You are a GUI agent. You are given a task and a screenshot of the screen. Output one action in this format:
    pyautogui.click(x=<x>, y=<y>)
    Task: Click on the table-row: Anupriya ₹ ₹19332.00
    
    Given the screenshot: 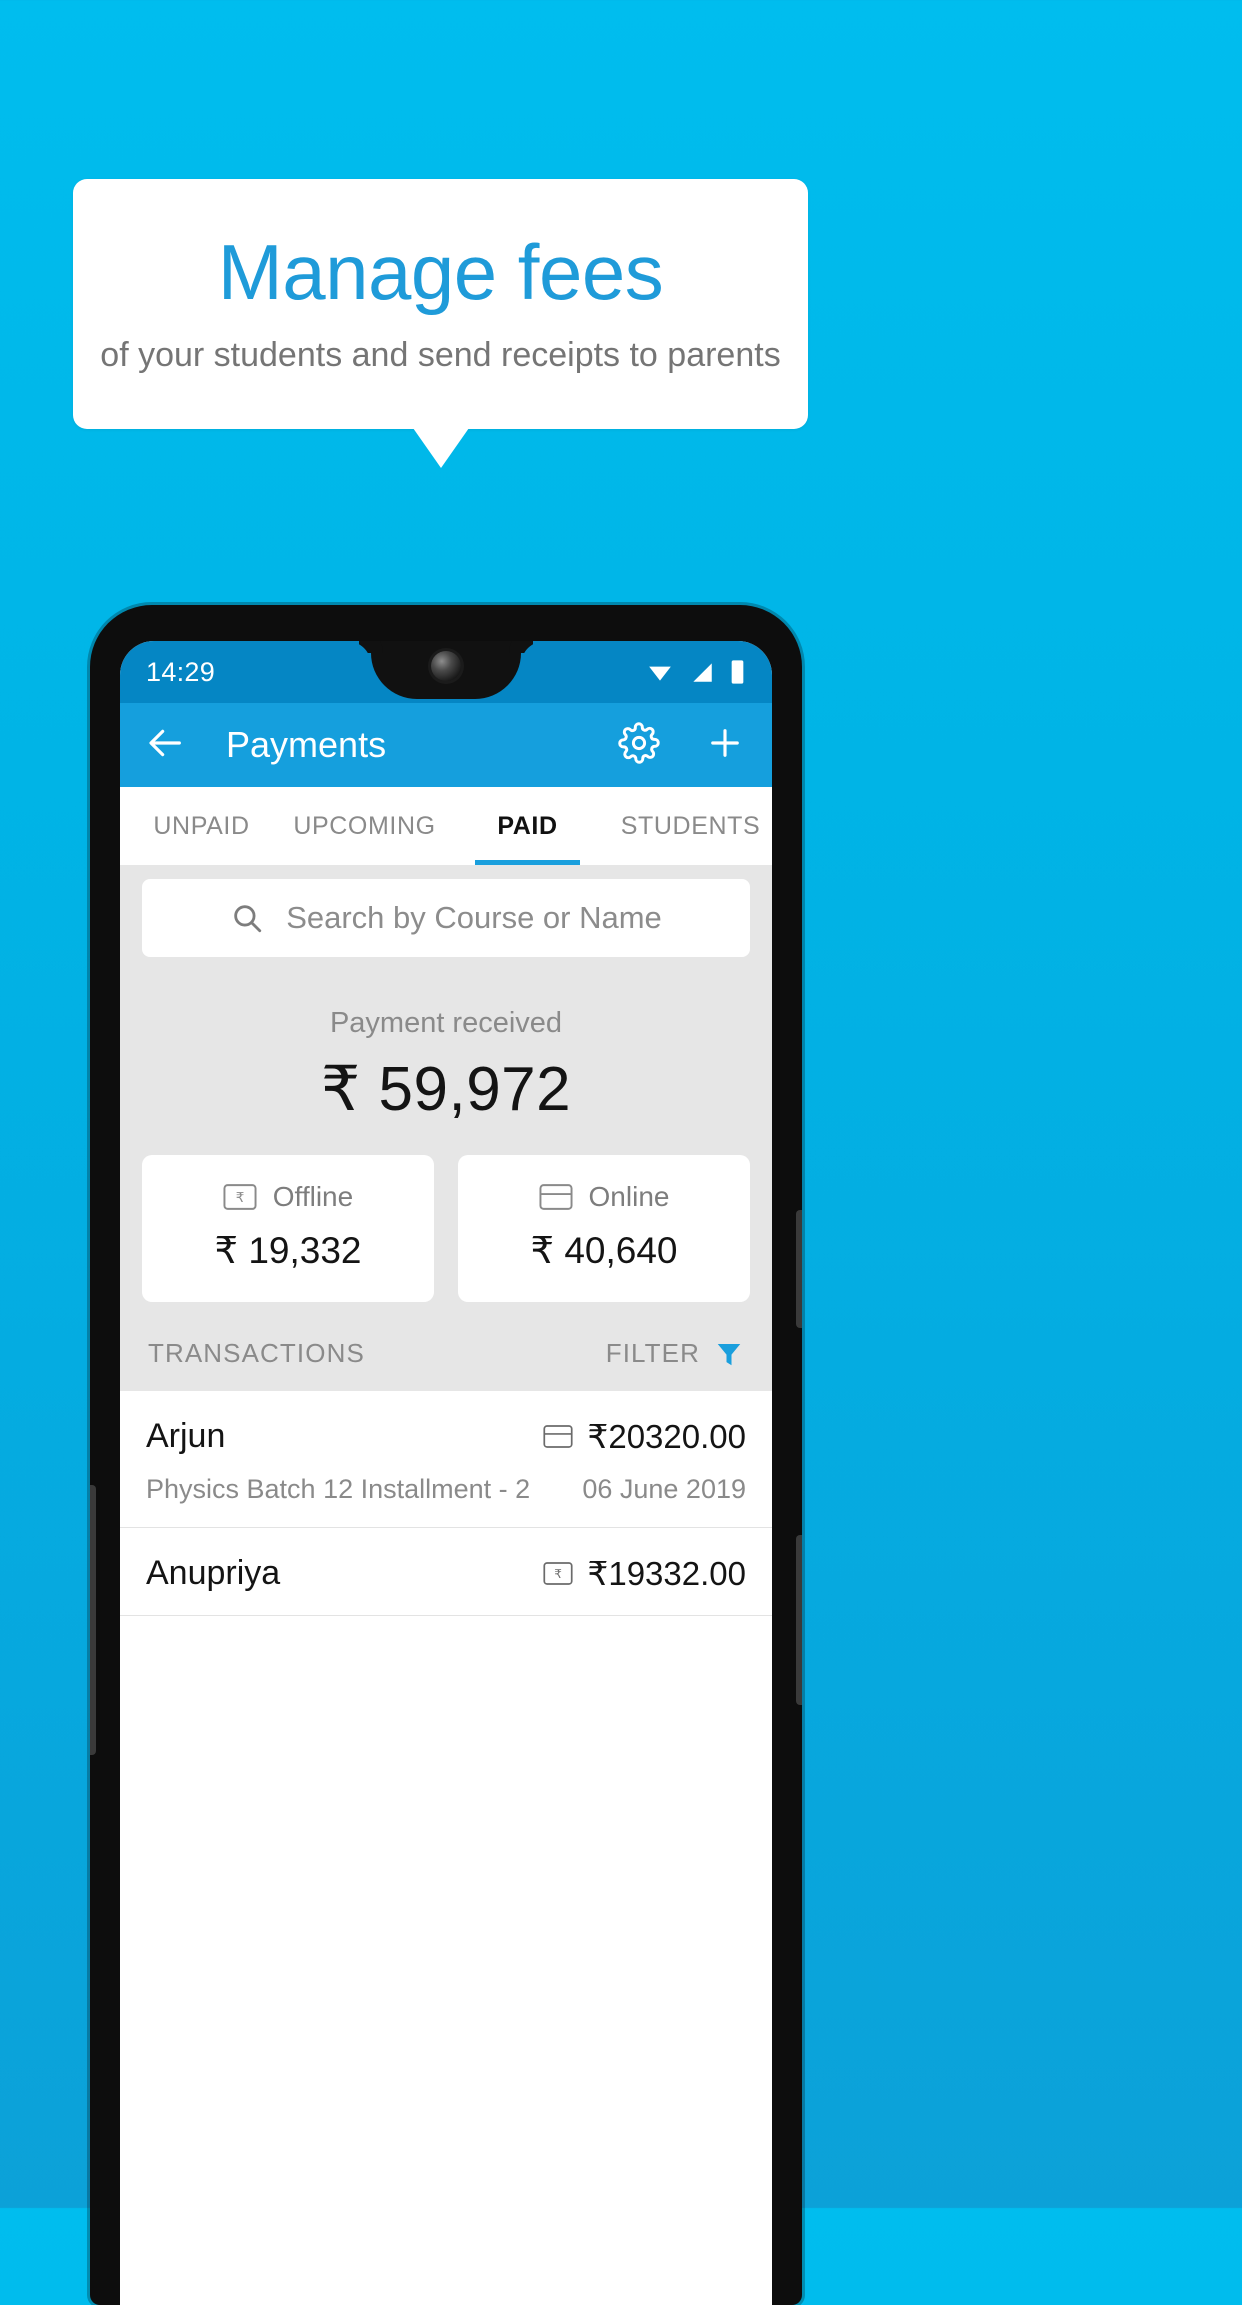 What is the action you would take?
    pyautogui.click(x=446, y=1572)
    